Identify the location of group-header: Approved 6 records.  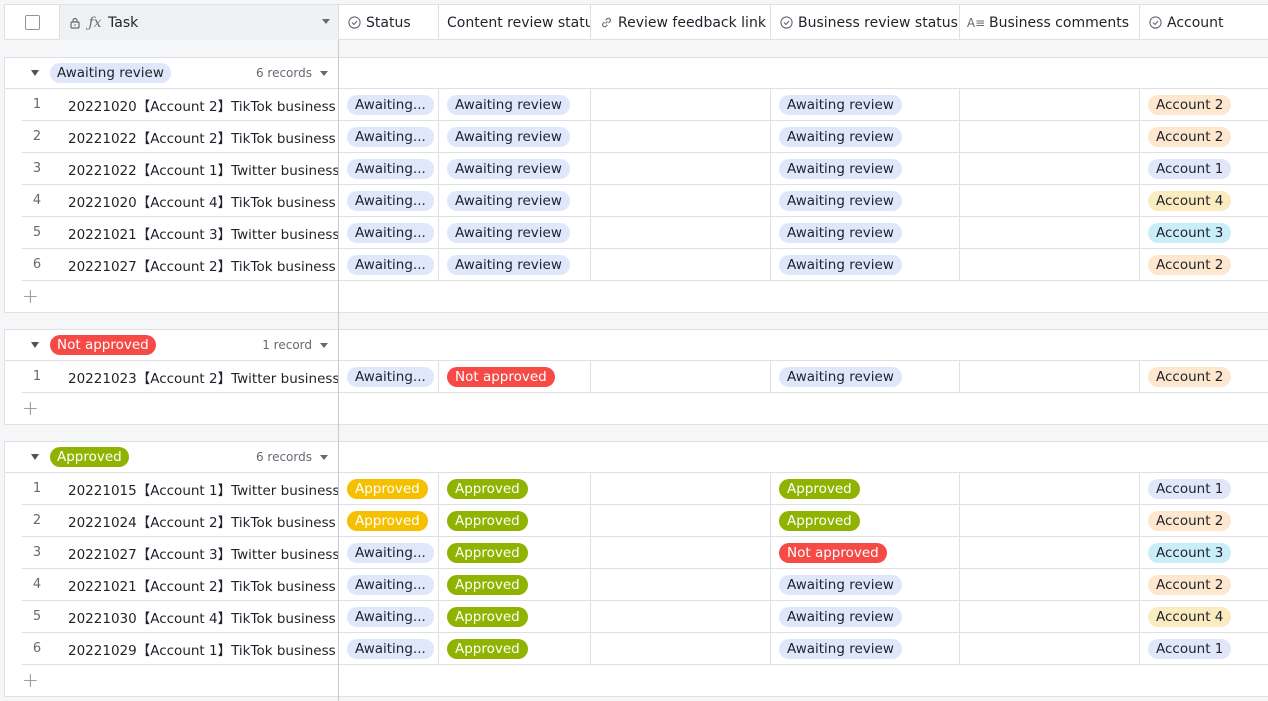
(636, 457).